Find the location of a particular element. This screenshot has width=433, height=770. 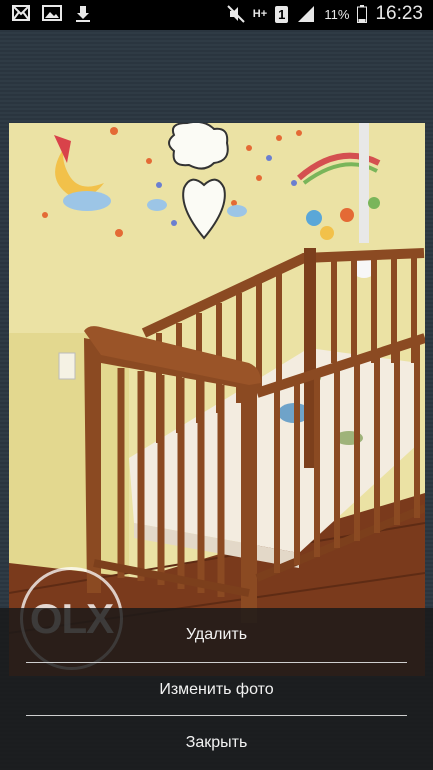

status-bar: H+ 1 11% 16:23 is located at coordinates (216, 15).